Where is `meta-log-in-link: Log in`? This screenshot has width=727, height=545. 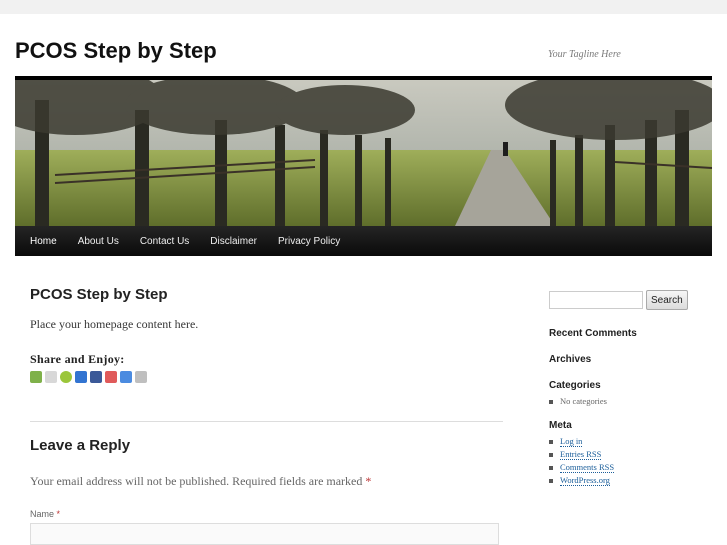
meta-log-in-link: Log in is located at coordinates (571, 441).